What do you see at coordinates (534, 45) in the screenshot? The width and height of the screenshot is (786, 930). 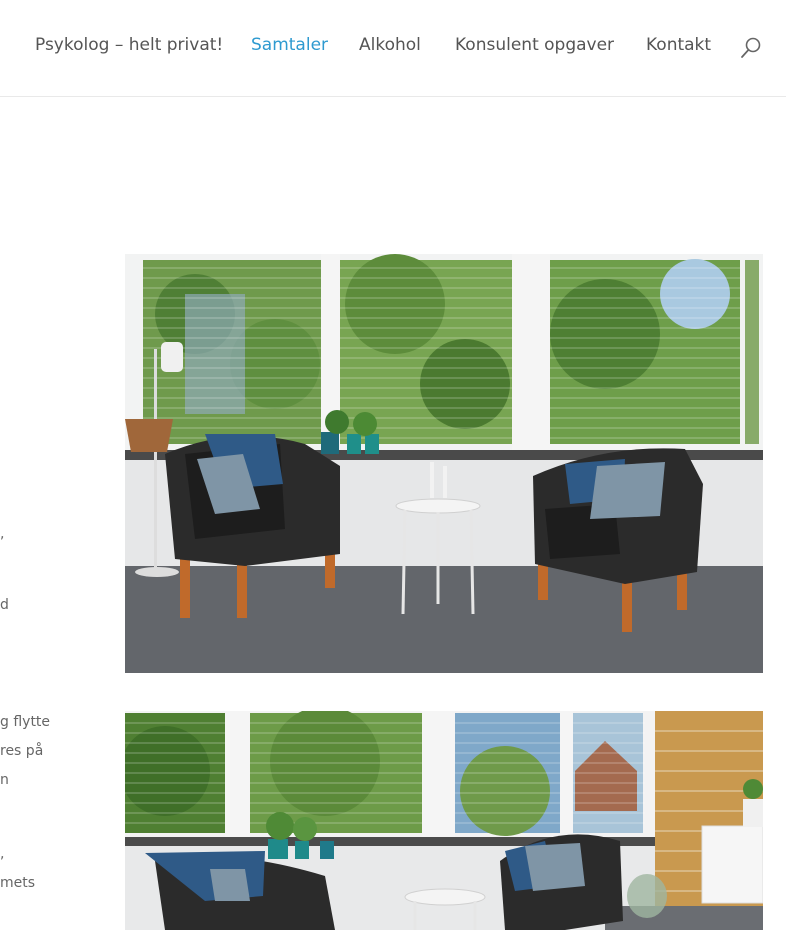 I see `nav-item-konsulent-opgaver: Konsulent opgaver` at bounding box center [534, 45].